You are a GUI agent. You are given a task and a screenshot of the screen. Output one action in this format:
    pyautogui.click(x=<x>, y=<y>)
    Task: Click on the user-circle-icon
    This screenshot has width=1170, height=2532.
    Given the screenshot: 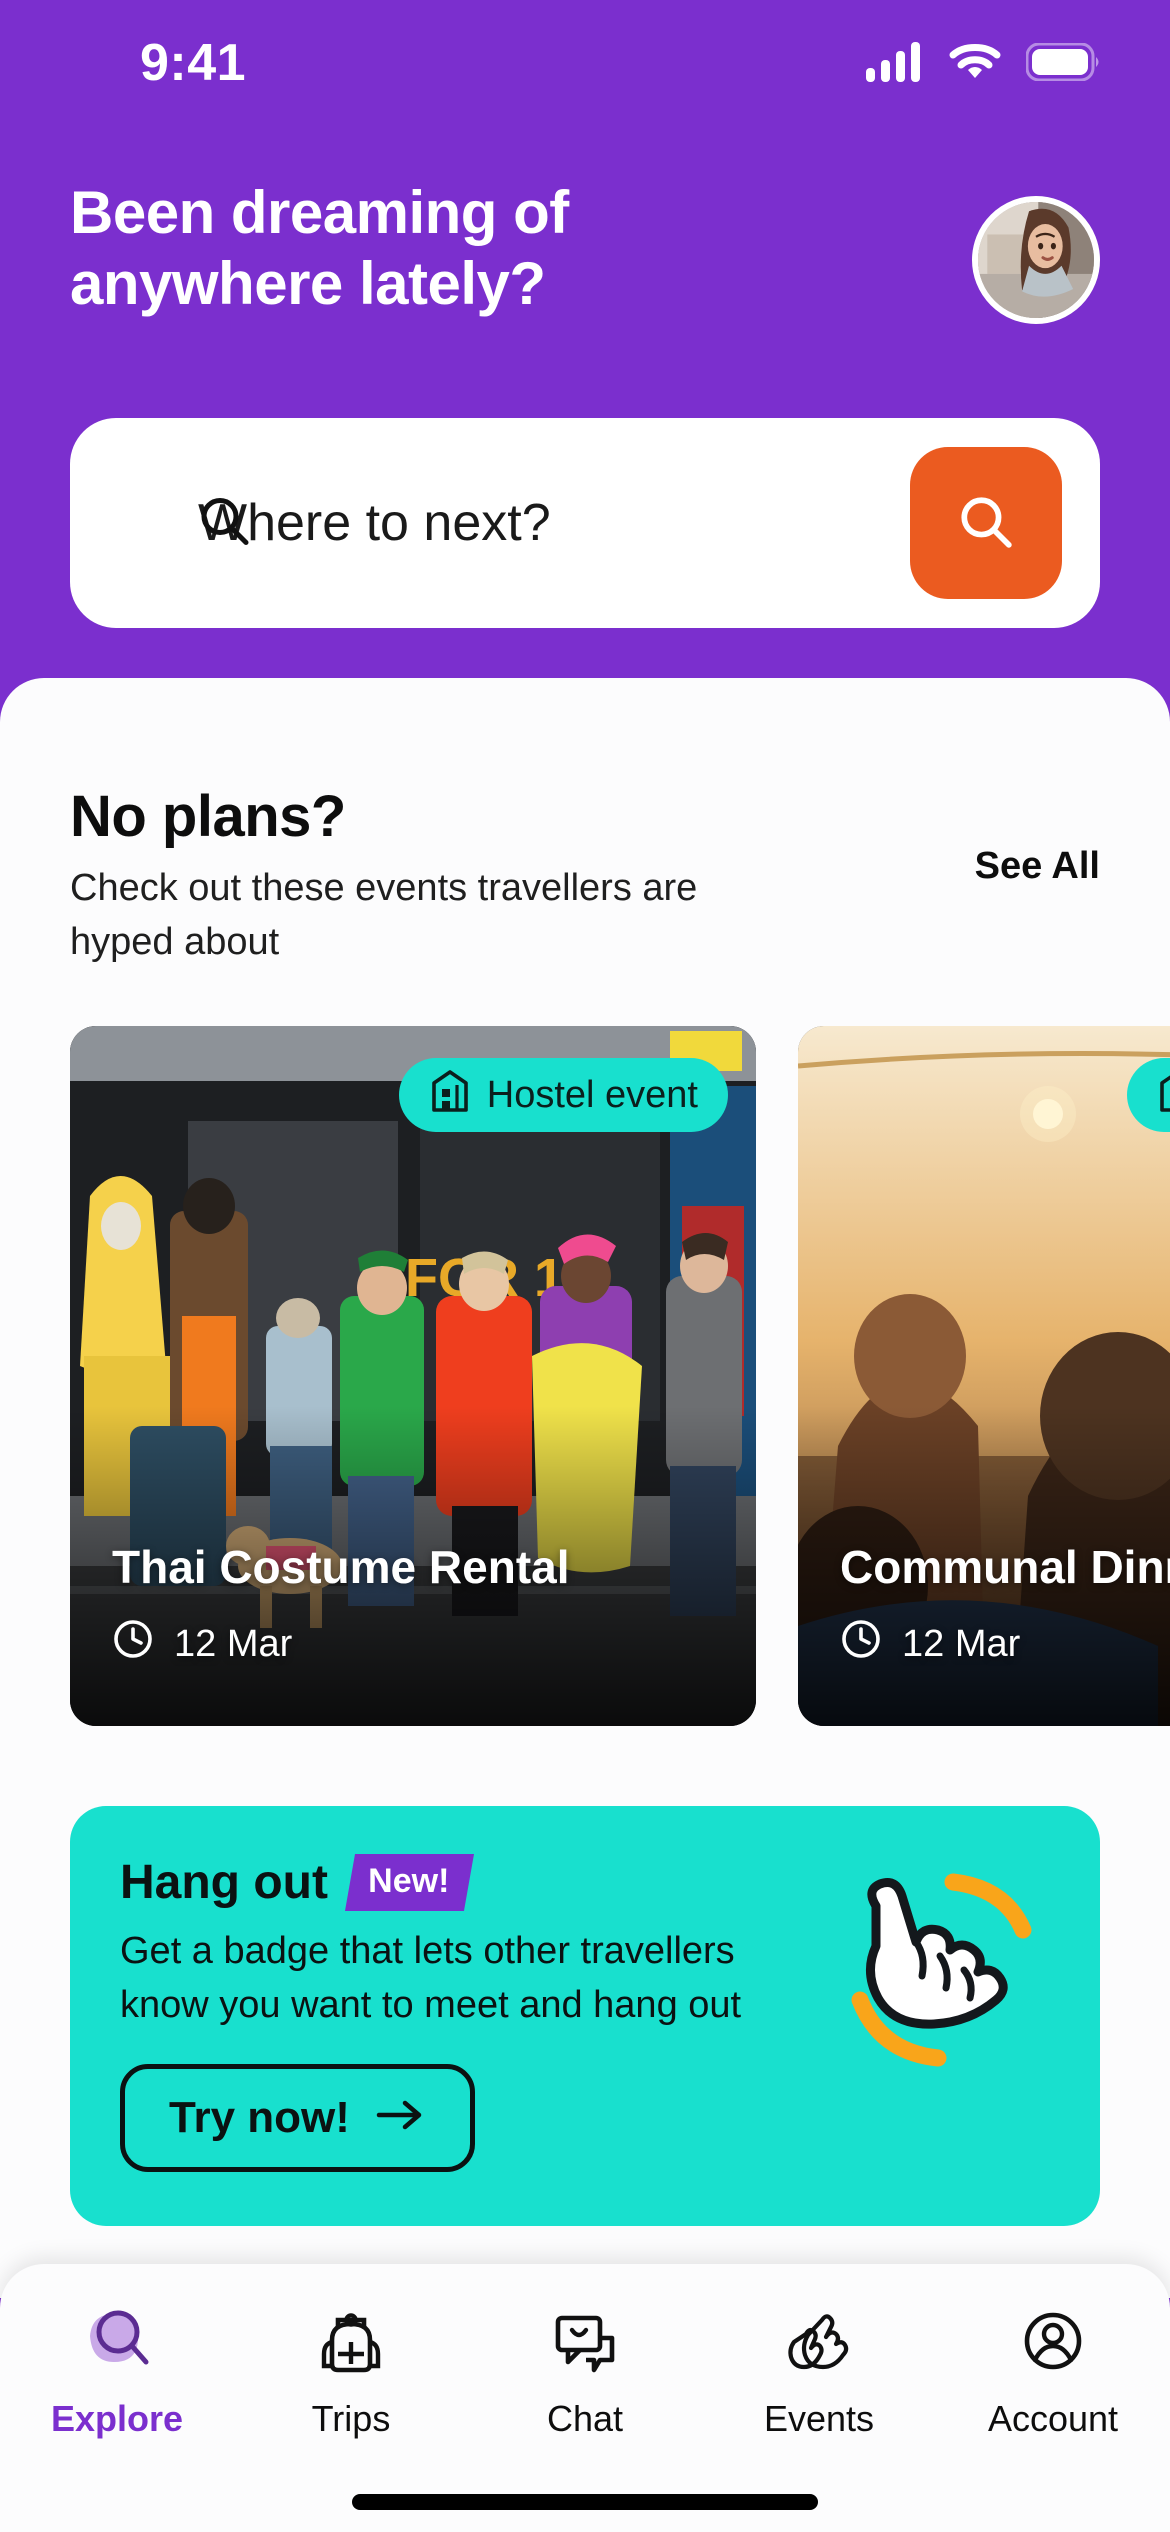 What is the action you would take?
    pyautogui.click(x=1053, y=2341)
    